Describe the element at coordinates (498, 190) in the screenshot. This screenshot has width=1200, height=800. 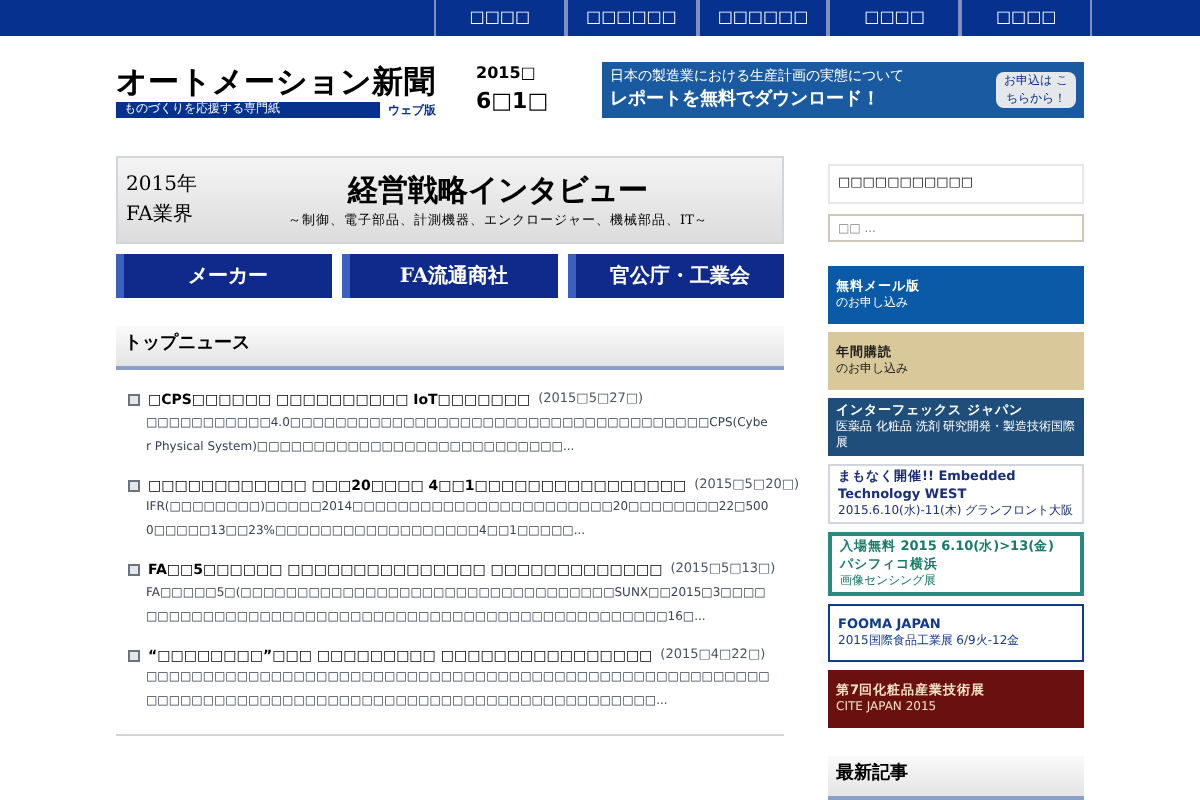
I see `banner-title: 経営戦略インタビュー` at that location.